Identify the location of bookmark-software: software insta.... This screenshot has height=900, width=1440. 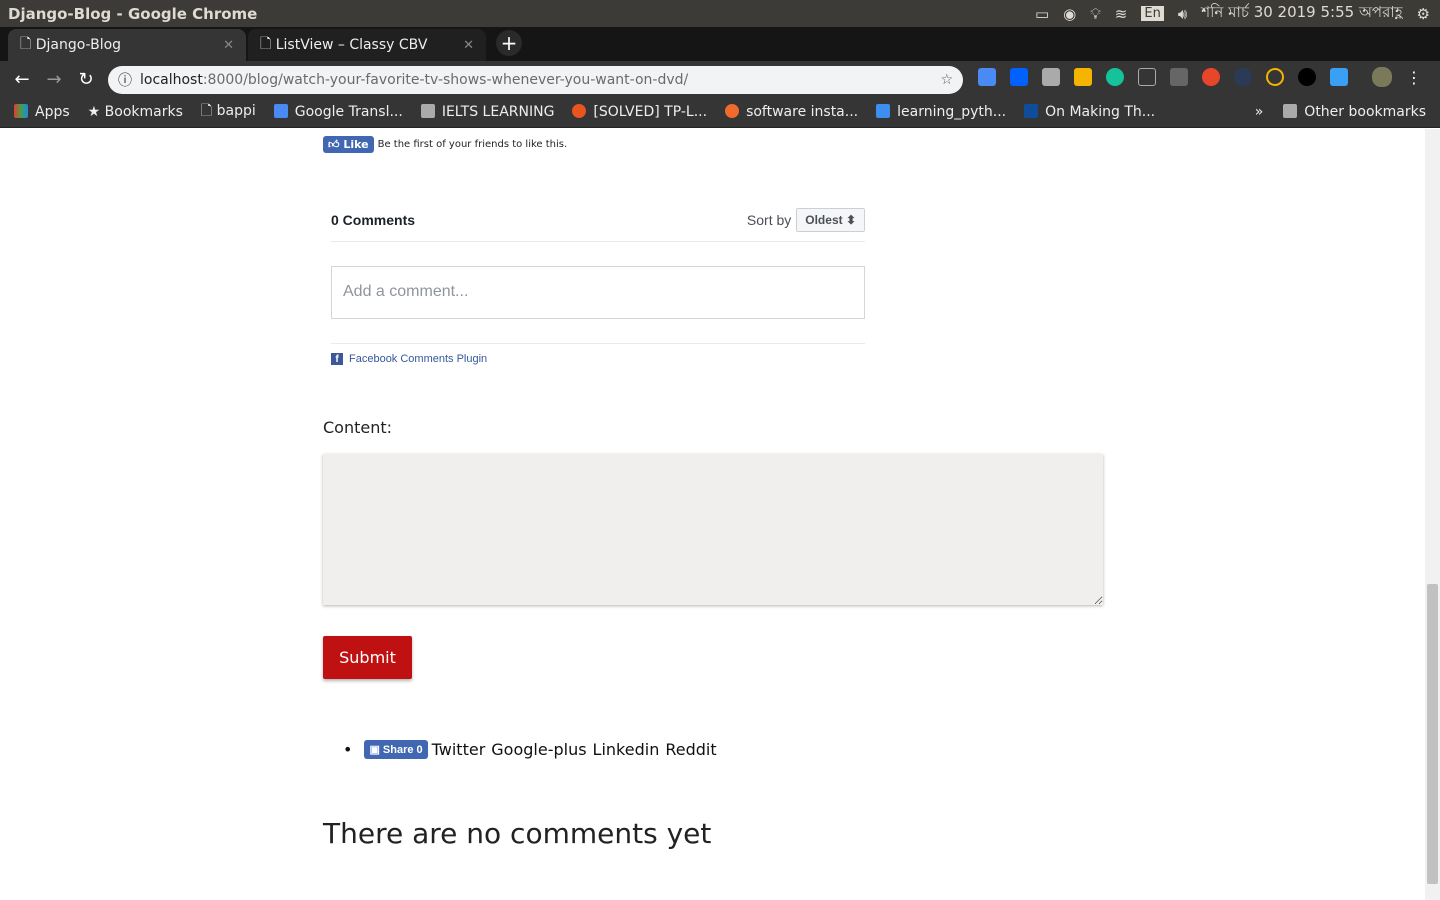
(791, 112).